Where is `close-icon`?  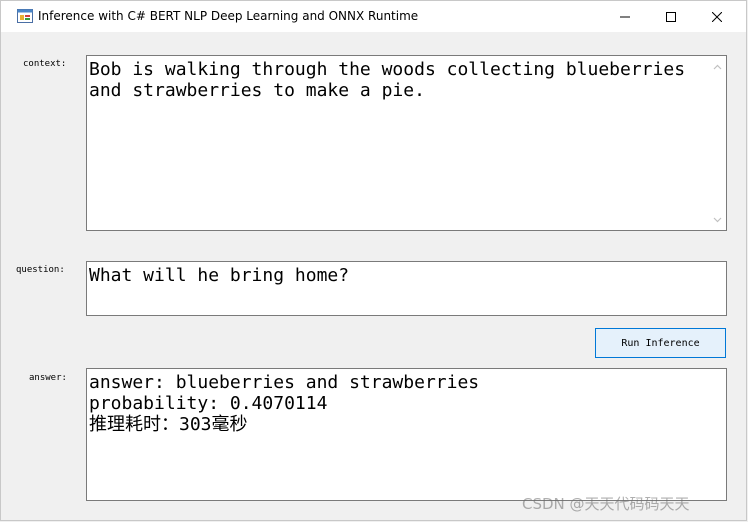 close-icon is located at coordinates (717, 16).